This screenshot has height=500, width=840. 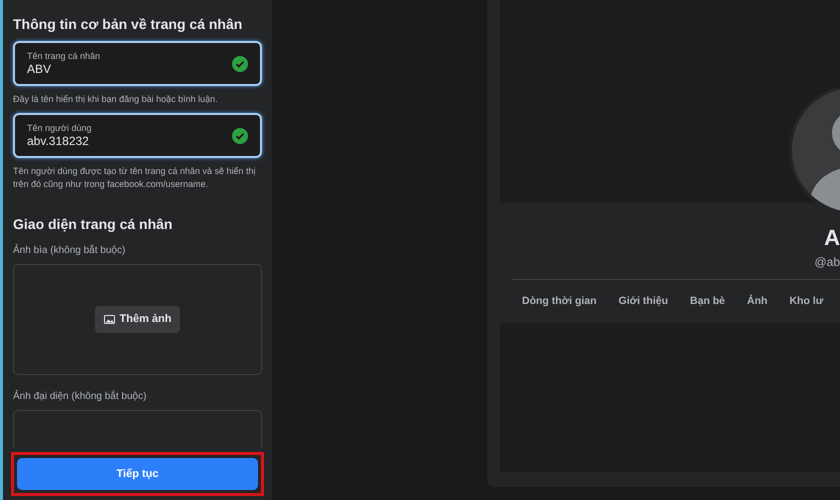 I want to click on photo-dropzone: Thêm ảnh, so click(x=137, y=319).